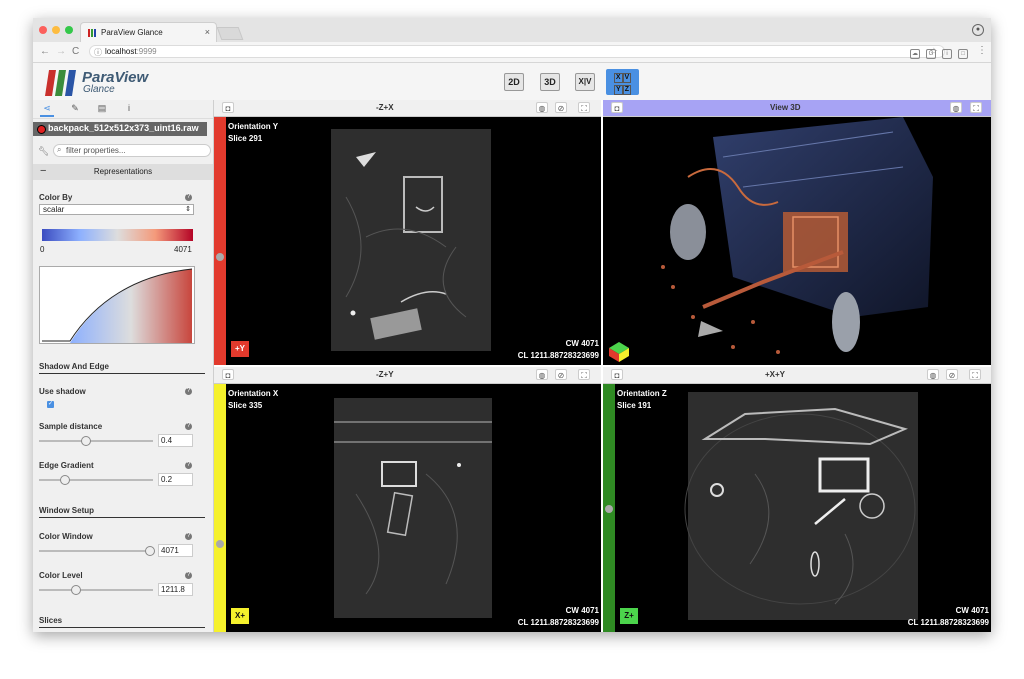  I want to click on view-toolbar: ◘ -Z+Y ◍ ⊘ ⛶, so click(407, 375).